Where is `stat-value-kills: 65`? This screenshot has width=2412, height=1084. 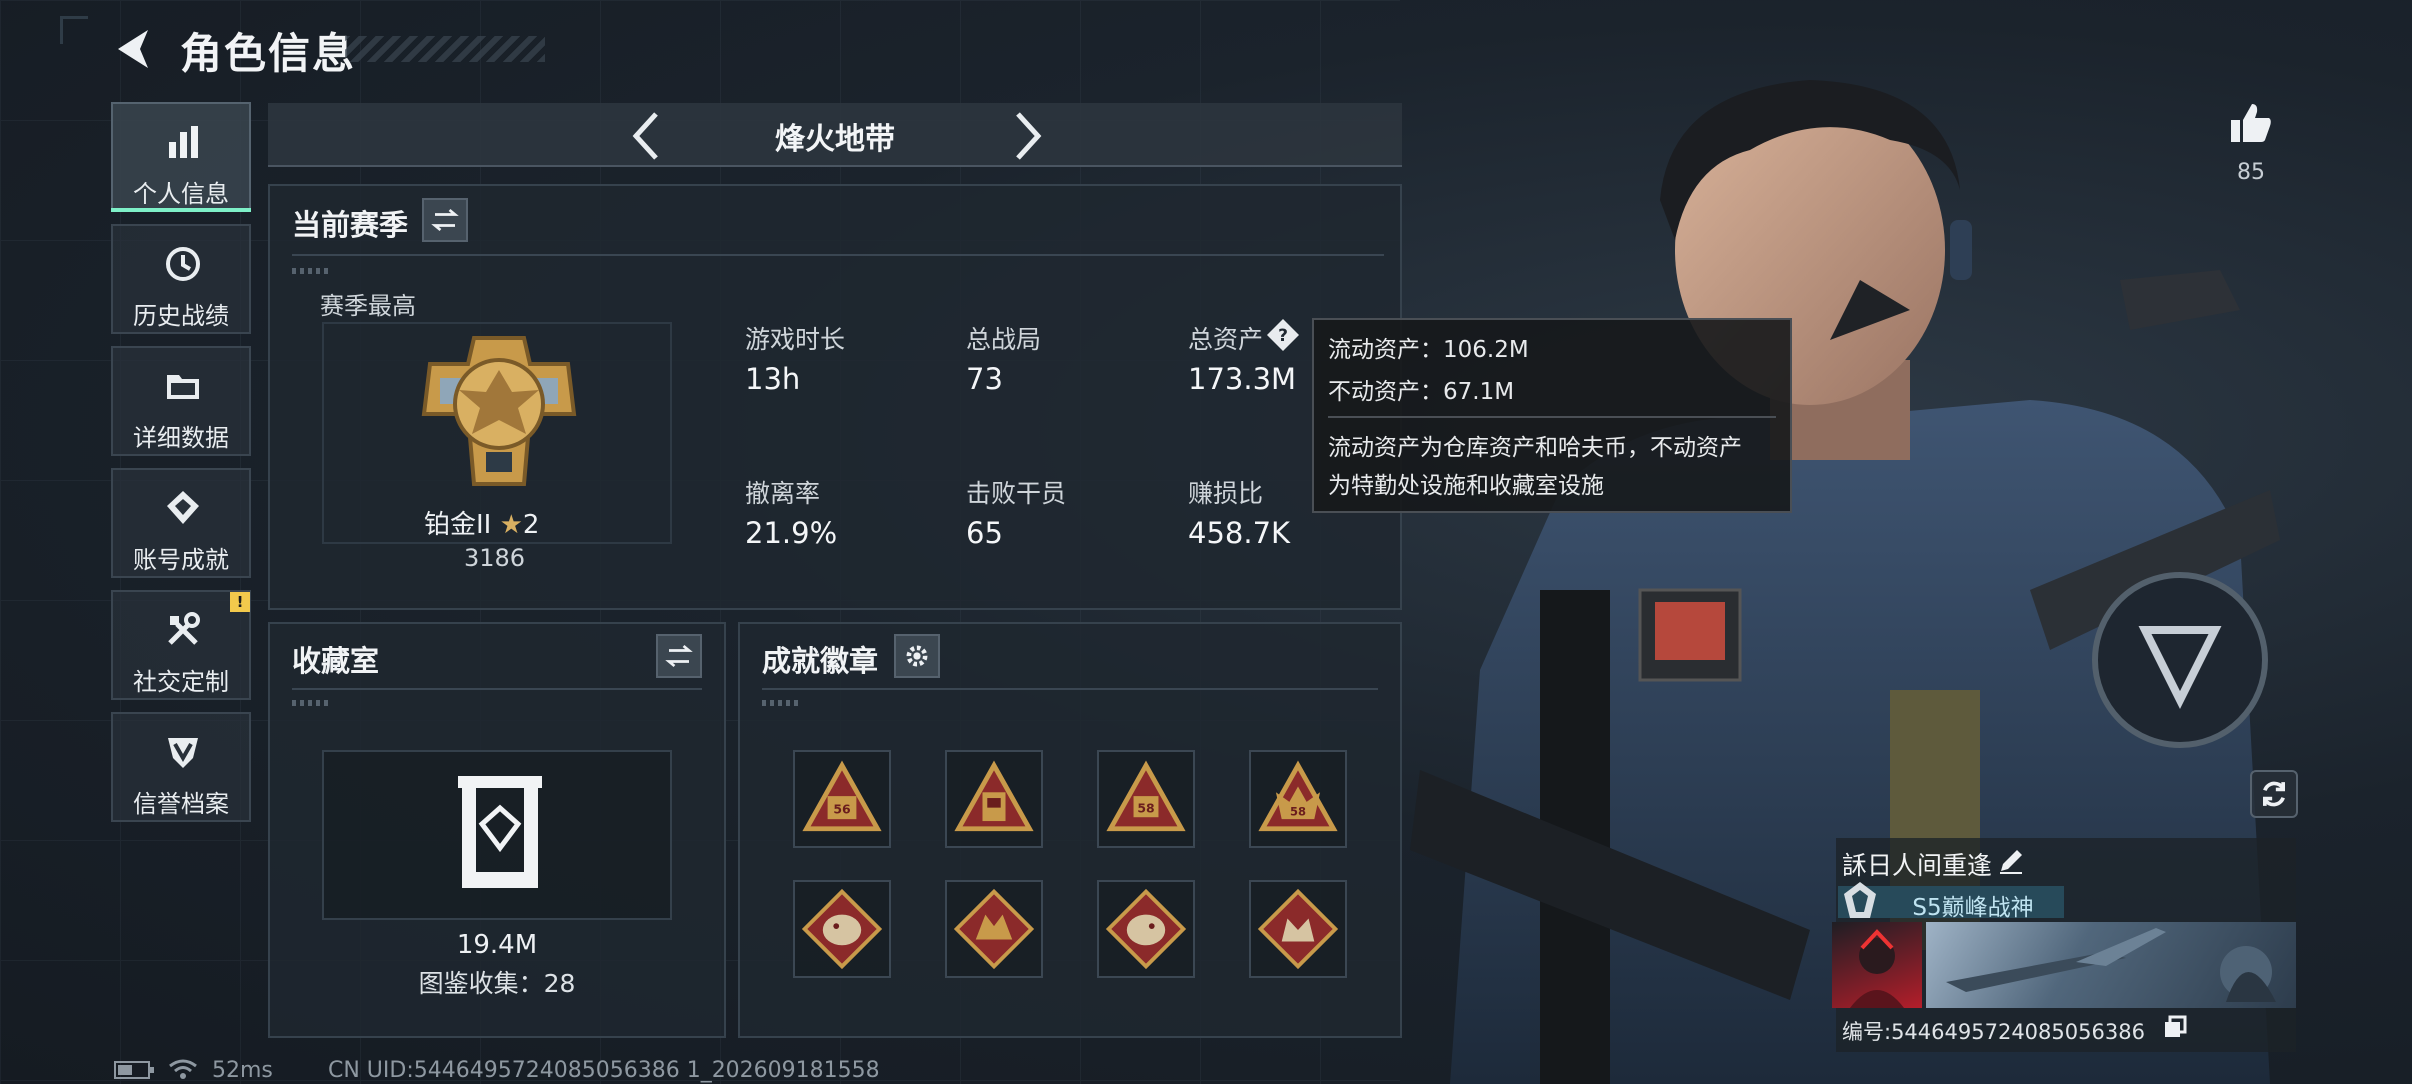
stat-value-kills: 65 is located at coordinates (984, 533).